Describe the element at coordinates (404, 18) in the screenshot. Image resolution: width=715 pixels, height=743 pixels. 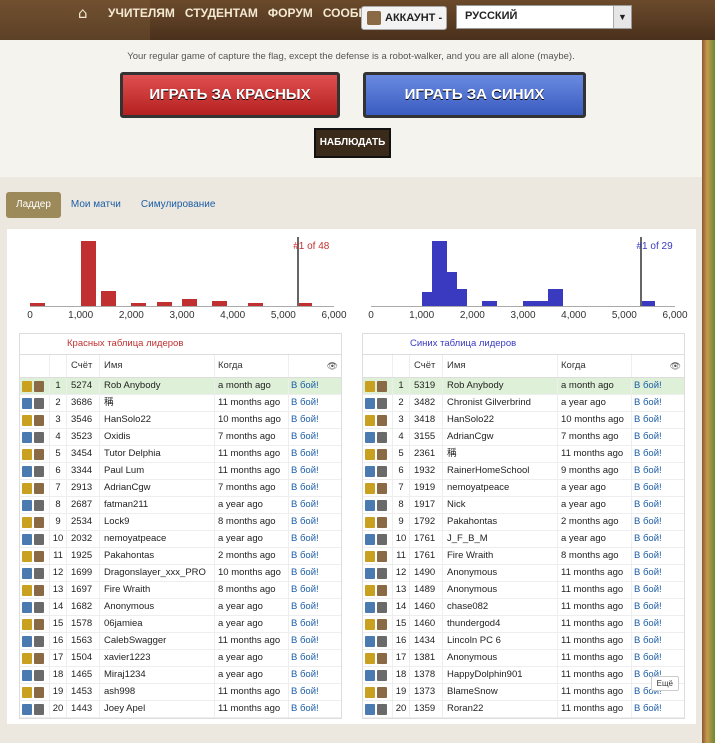
I see `account-dropdown: АККАУНТ -` at that location.